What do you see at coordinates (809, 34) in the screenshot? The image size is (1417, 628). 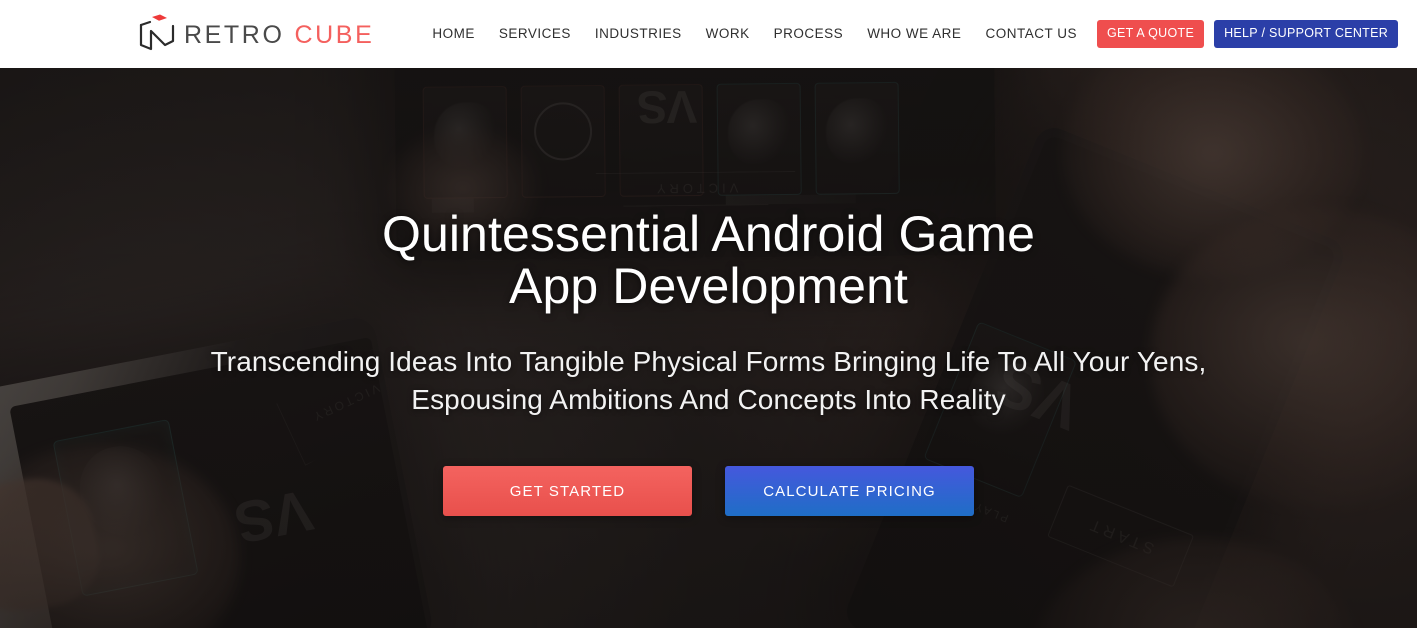 I see `nav-item-process: PROCESS` at bounding box center [809, 34].